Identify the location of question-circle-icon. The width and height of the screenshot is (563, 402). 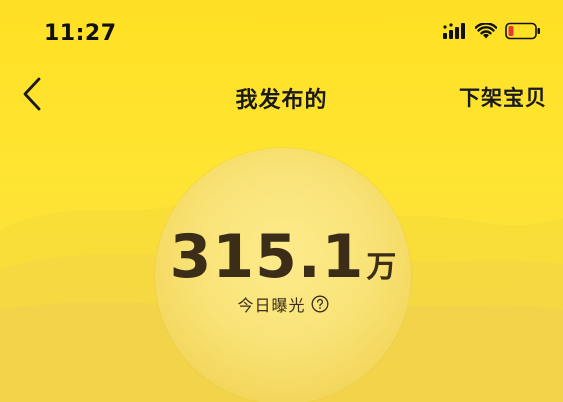
(320, 304).